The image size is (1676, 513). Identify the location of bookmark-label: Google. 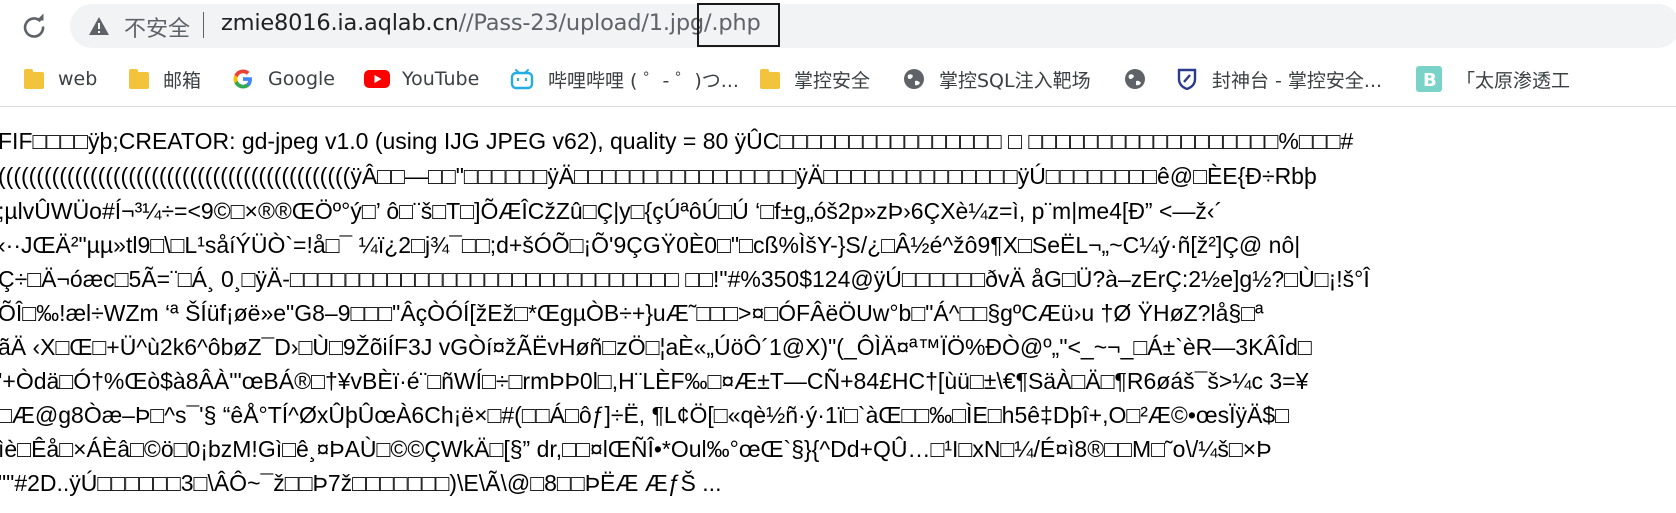
(302, 79).